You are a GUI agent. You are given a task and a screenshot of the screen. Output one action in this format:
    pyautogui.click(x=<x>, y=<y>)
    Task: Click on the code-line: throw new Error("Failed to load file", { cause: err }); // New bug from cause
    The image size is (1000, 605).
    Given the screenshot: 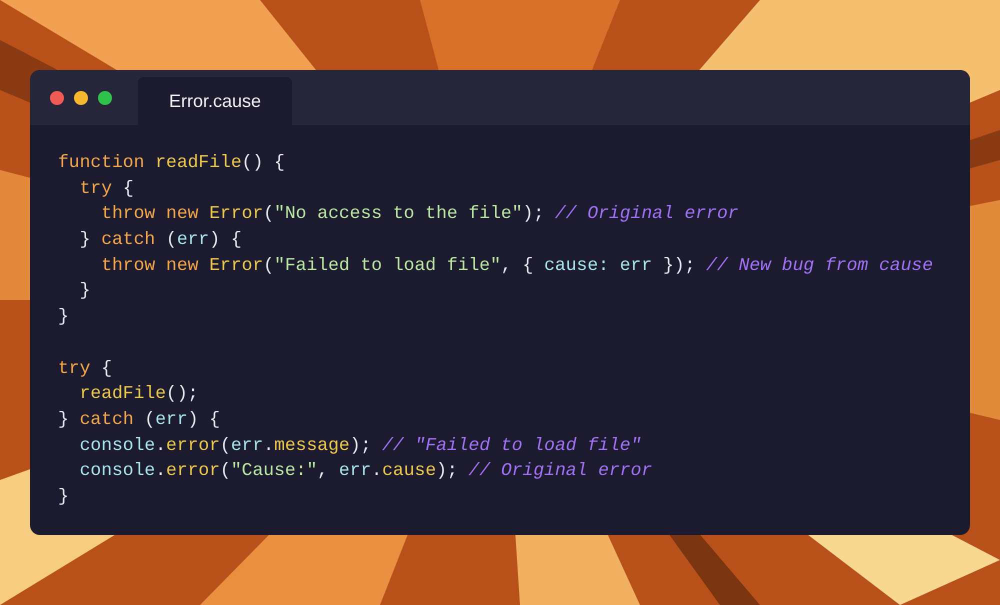 What is the action you would take?
    pyautogui.click(x=517, y=266)
    